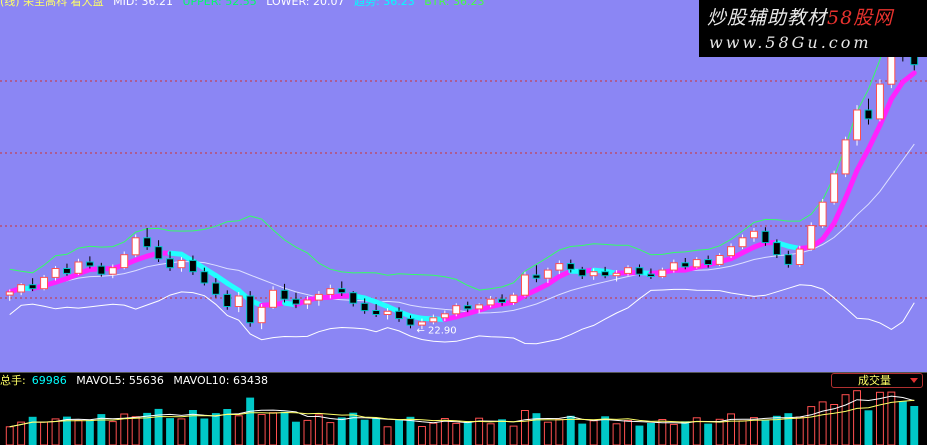 This screenshot has height=445, width=927. I want to click on trend-value: 趋势: 36.23, so click(384, 4).